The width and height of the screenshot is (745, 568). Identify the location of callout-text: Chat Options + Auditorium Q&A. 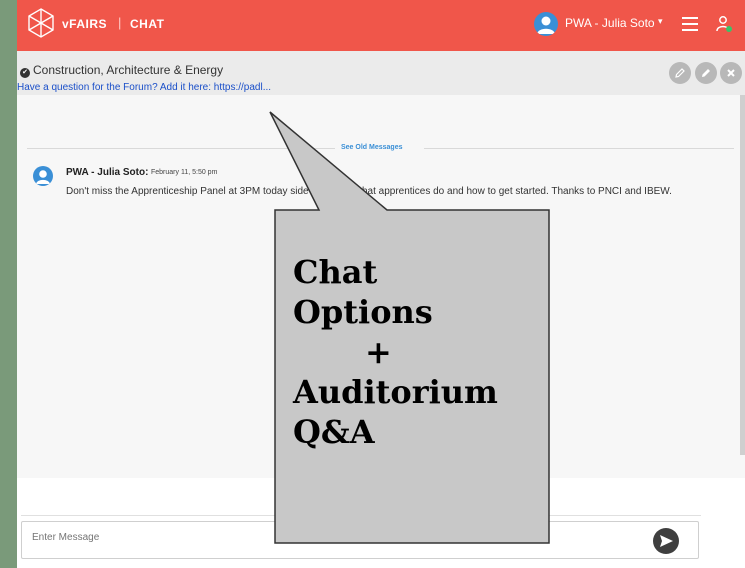
(418, 352).